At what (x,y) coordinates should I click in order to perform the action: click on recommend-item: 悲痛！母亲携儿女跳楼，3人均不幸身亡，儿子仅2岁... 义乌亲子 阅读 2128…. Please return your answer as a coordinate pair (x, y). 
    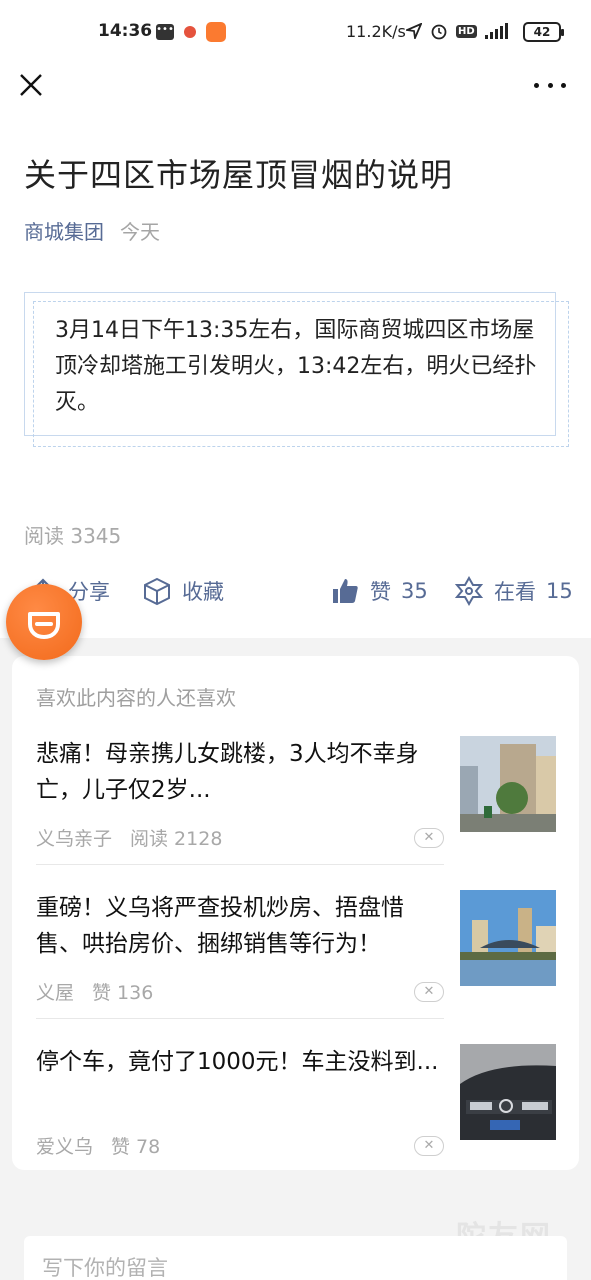
    Looking at the image, I should click on (296, 801).